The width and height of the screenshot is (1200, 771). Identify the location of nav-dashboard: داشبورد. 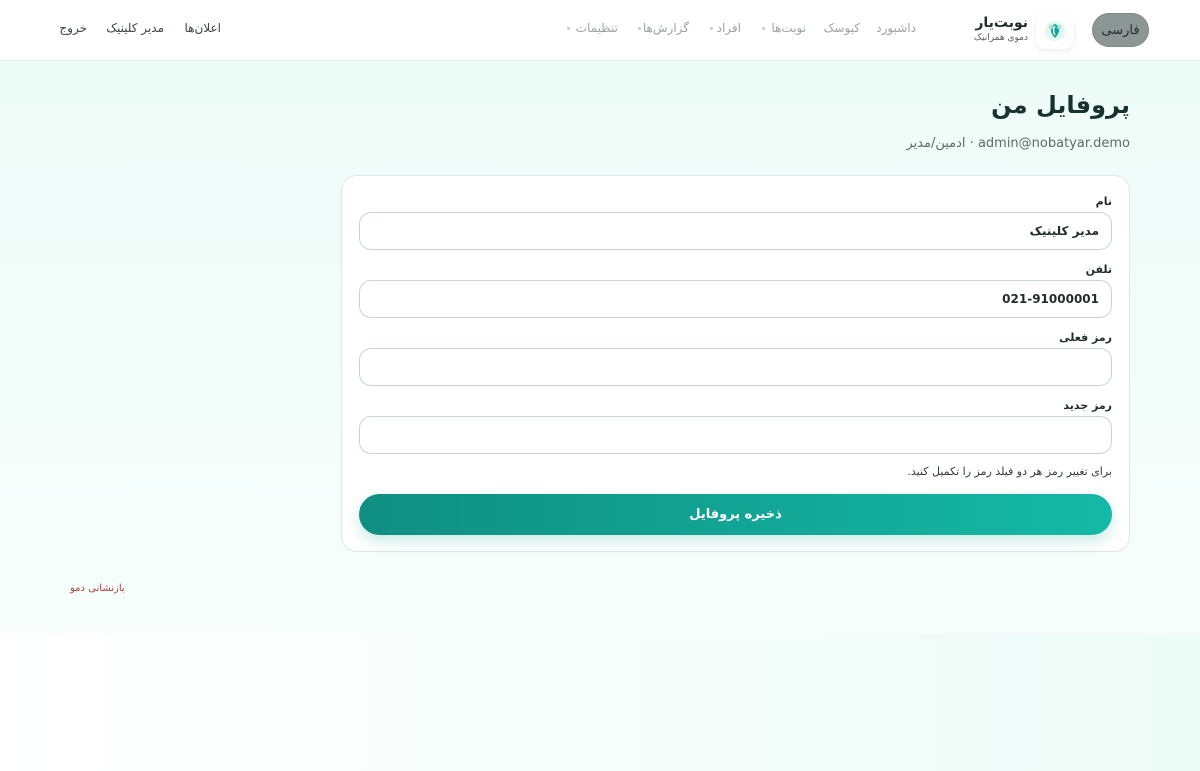
(896, 28).